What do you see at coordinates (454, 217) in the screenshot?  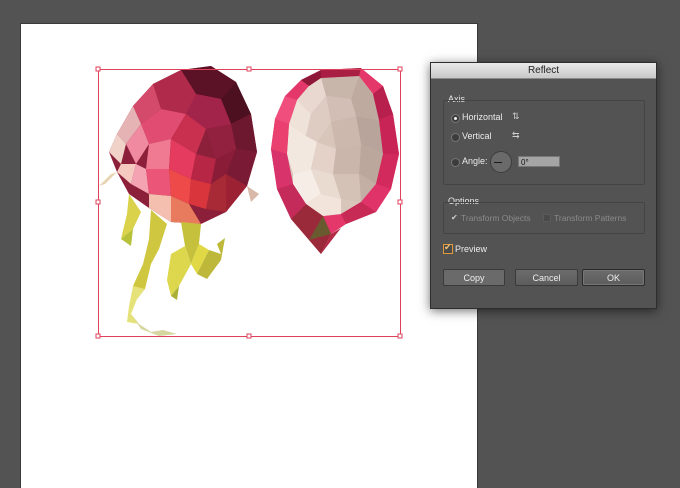 I see `transform-objects-checkbox: ✔` at bounding box center [454, 217].